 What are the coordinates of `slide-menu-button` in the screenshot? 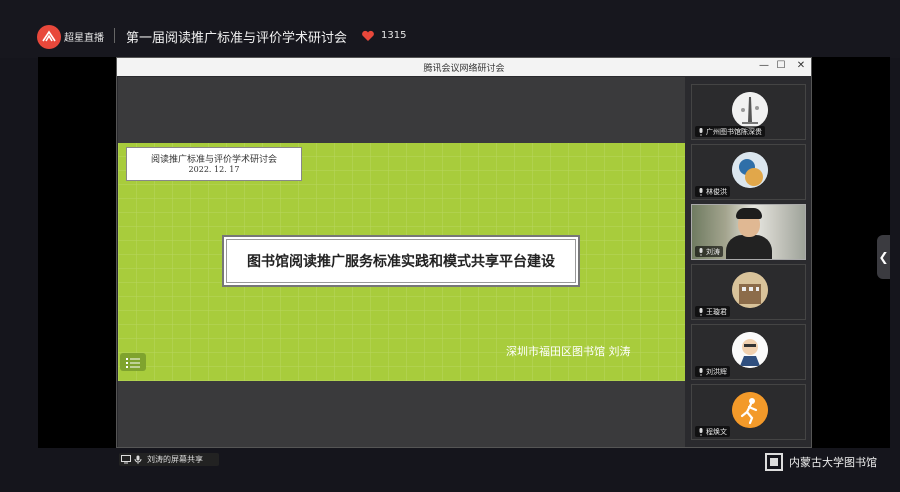 It's located at (133, 362).